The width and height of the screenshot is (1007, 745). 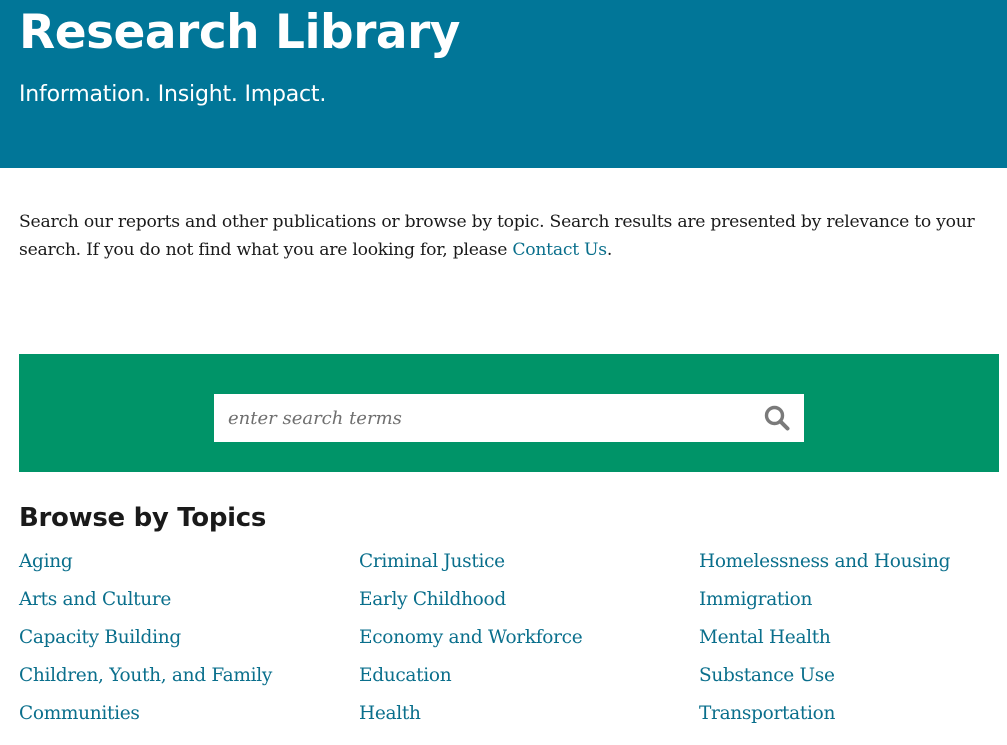 I want to click on topic-link-transportation: Transportation, so click(x=853, y=719).